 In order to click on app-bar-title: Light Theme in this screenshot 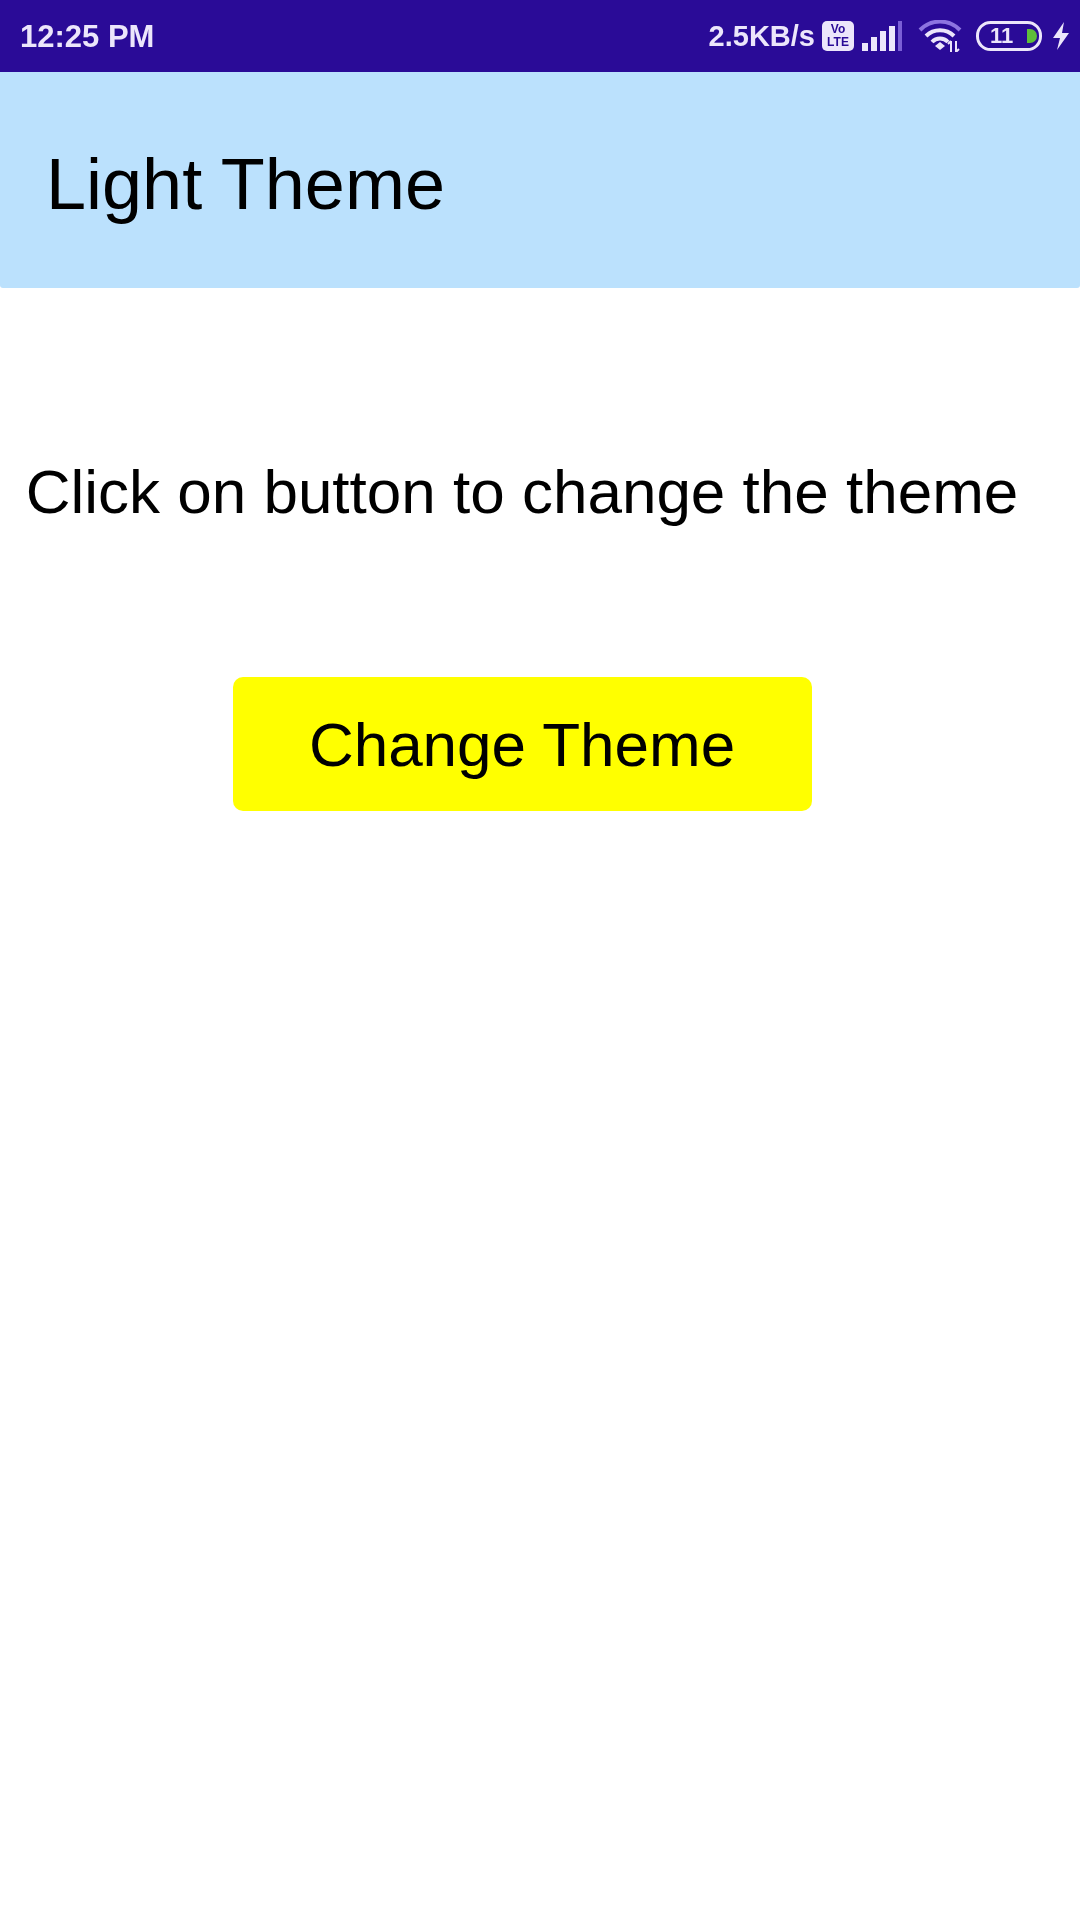, I will do `click(245, 184)`.